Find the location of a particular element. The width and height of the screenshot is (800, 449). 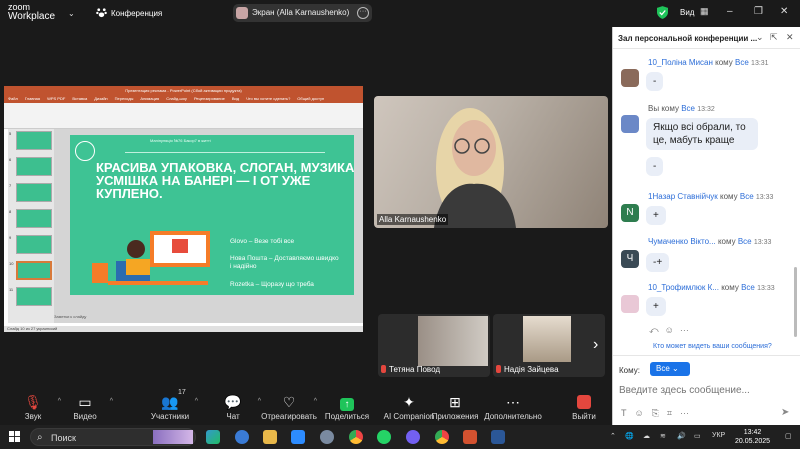

participant-video-tile: Надія Зайцева is located at coordinates (549, 345).